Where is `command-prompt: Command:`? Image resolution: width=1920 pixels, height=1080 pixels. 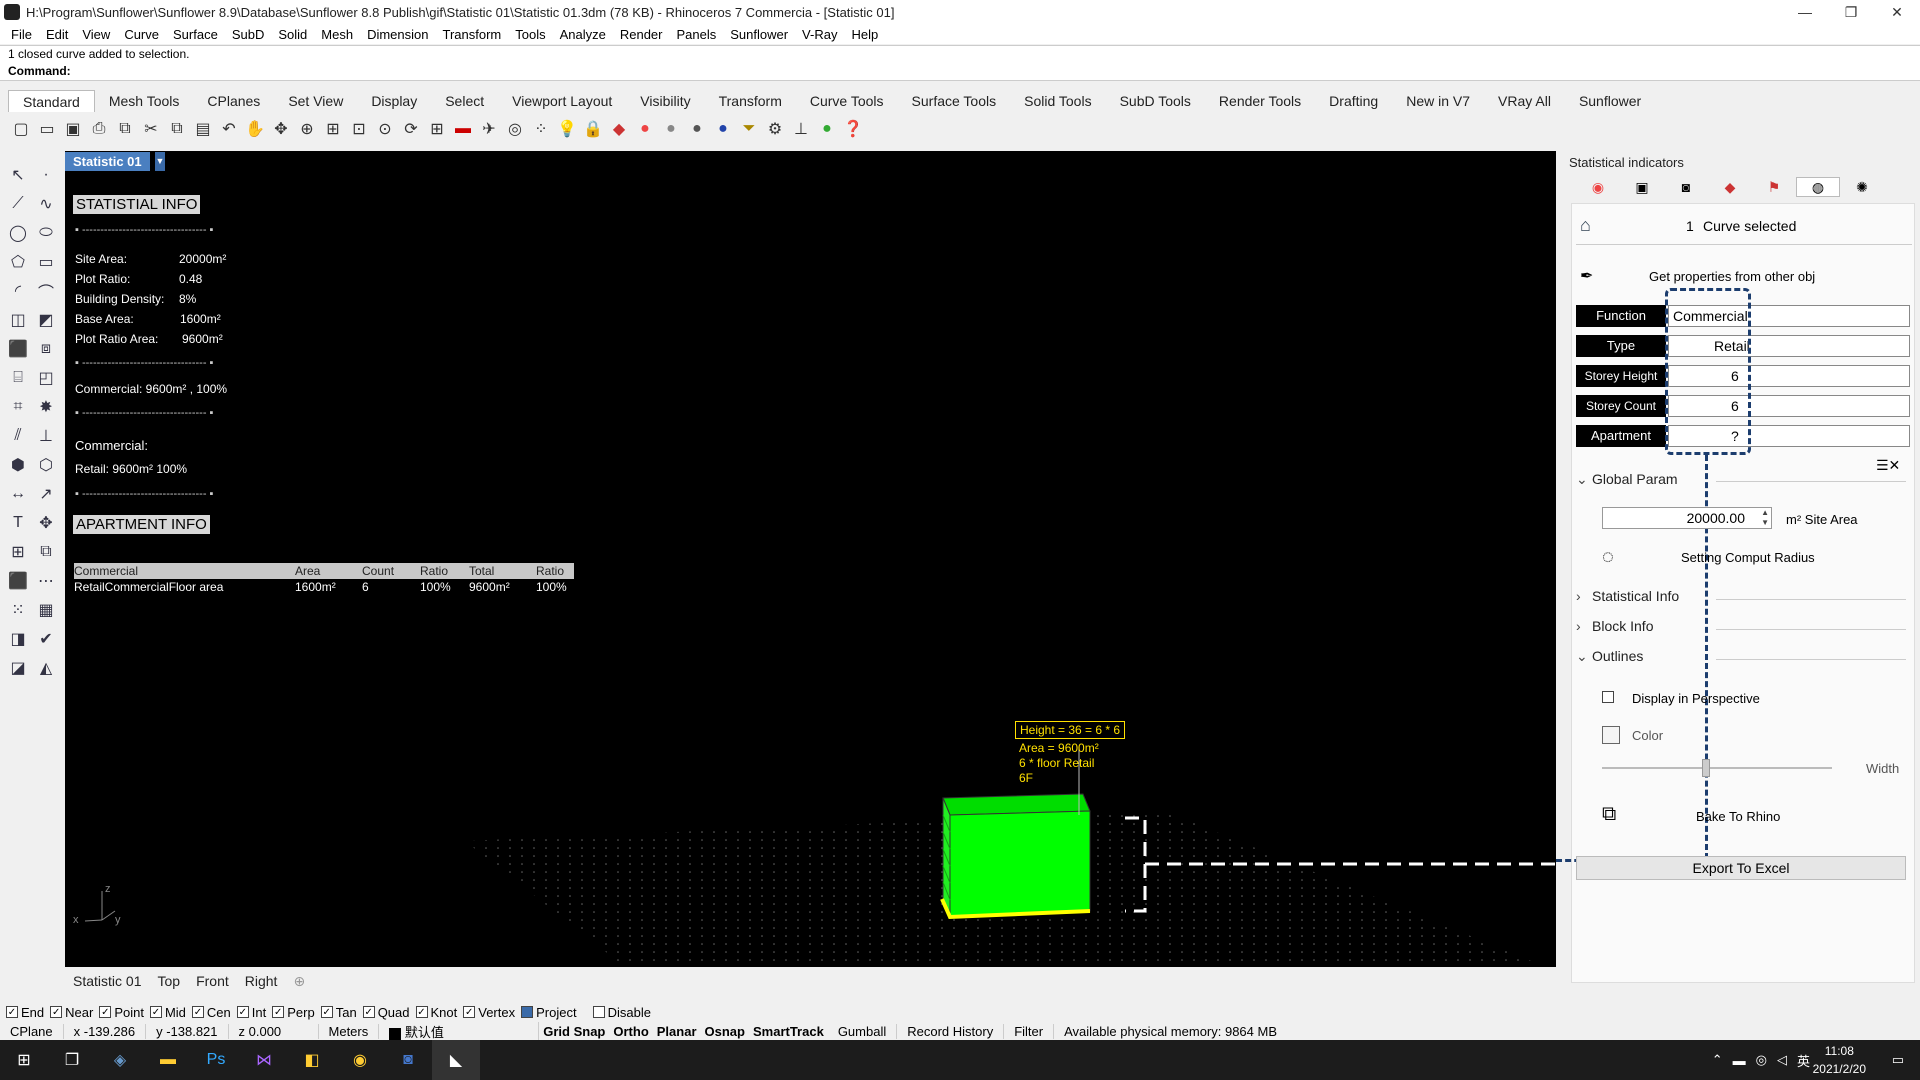 command-prompt: Command: is located at coordinates (964, 71).